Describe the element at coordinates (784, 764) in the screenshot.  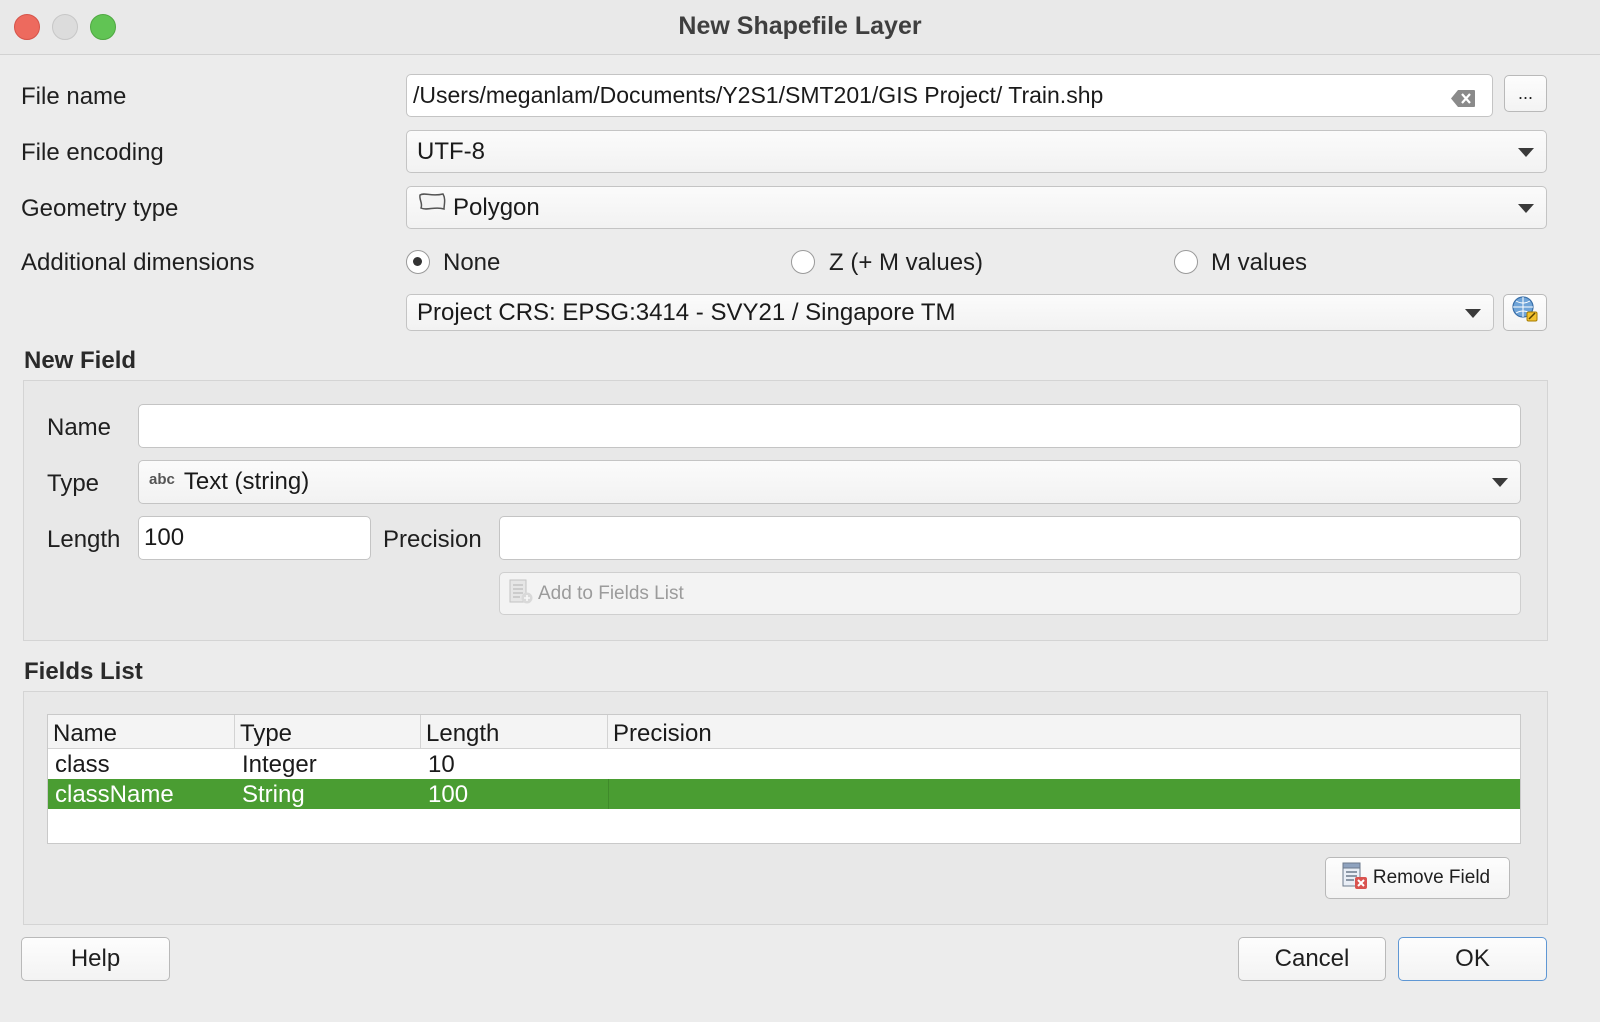
I see `table-row: class Integer 10` at that location.